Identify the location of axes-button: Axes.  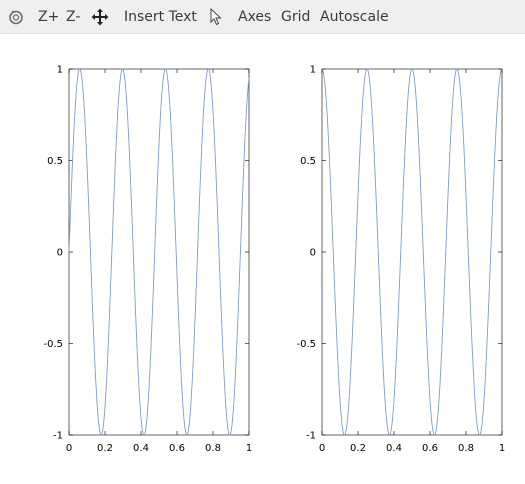
(254, 17).